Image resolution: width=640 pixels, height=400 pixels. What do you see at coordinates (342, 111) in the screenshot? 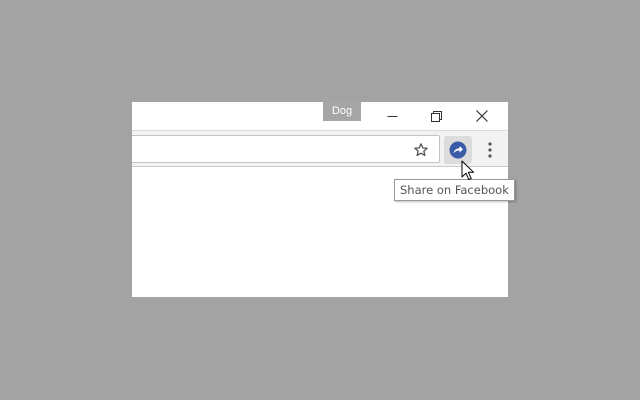
I see `profile-badge: Dog` at bounding box center [342, 111].